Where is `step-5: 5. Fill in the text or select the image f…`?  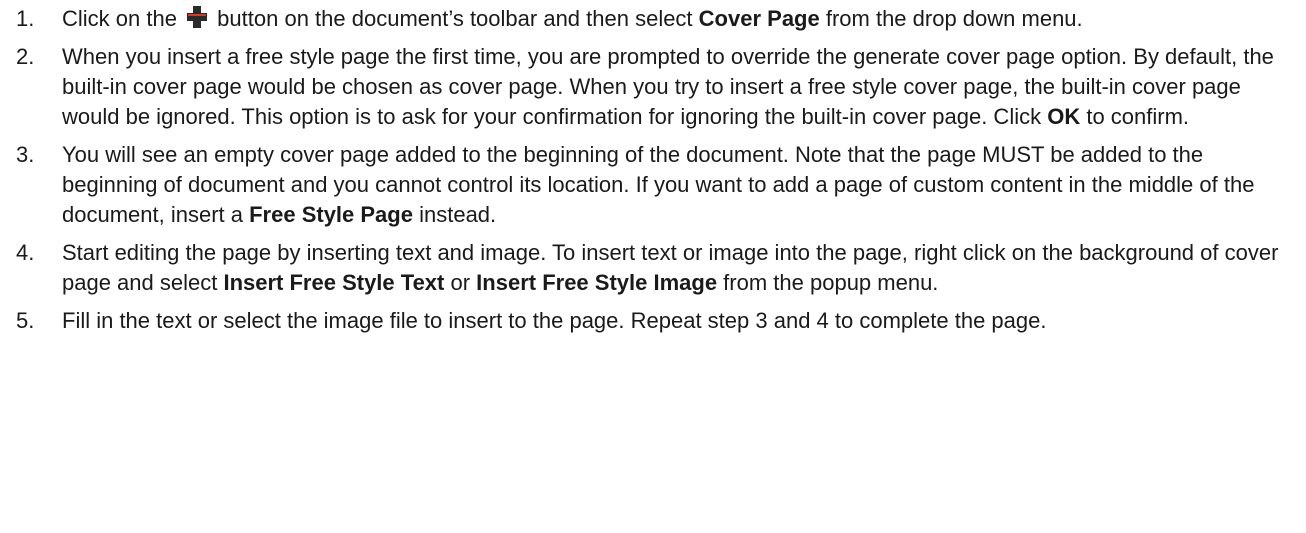 step-5: 5. Fill in the text or select the image f… is located at coordinates (653, 321).